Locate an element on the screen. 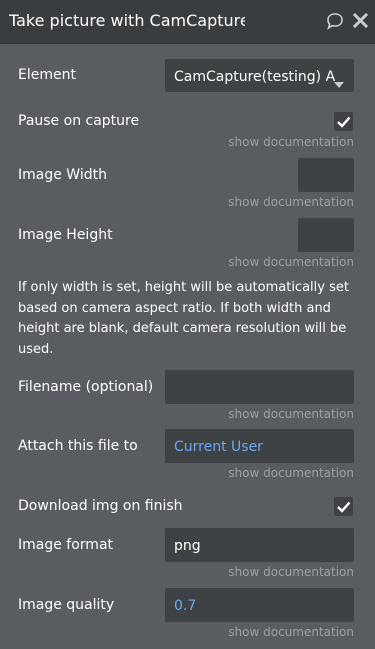 The height and width of the screenshot is (649, 375). image-quality-label: Image quality is located at coordinates (66, 605).